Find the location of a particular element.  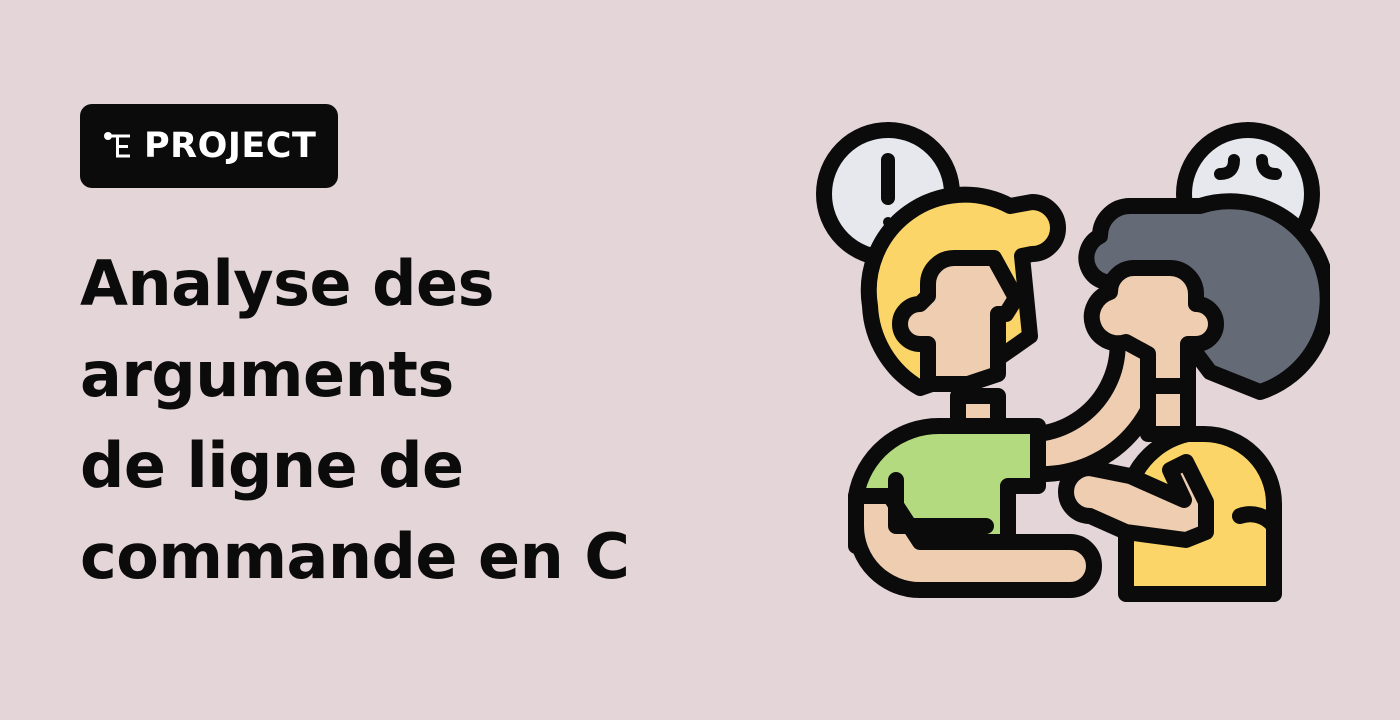

project-badge: PROJECT is located at coordinates (209, 146).